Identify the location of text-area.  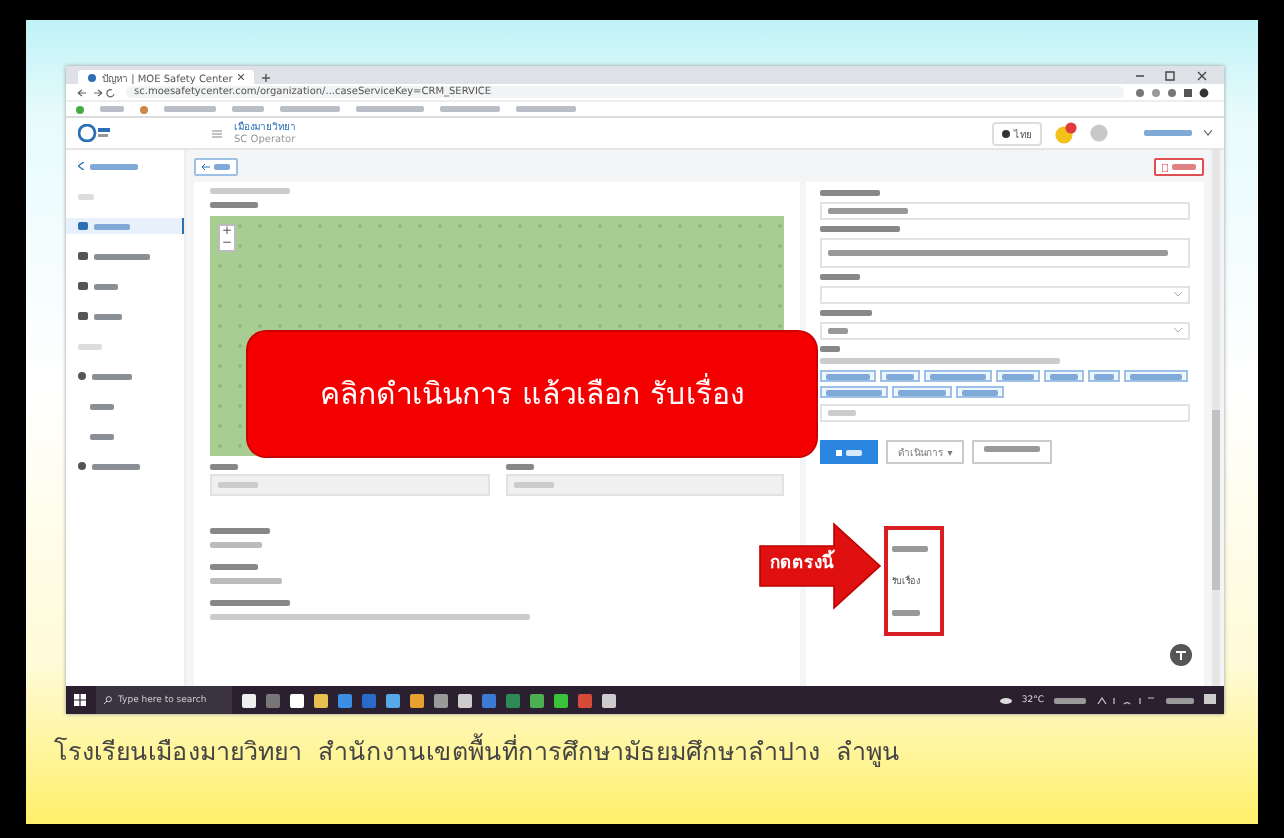
(1005, 253).